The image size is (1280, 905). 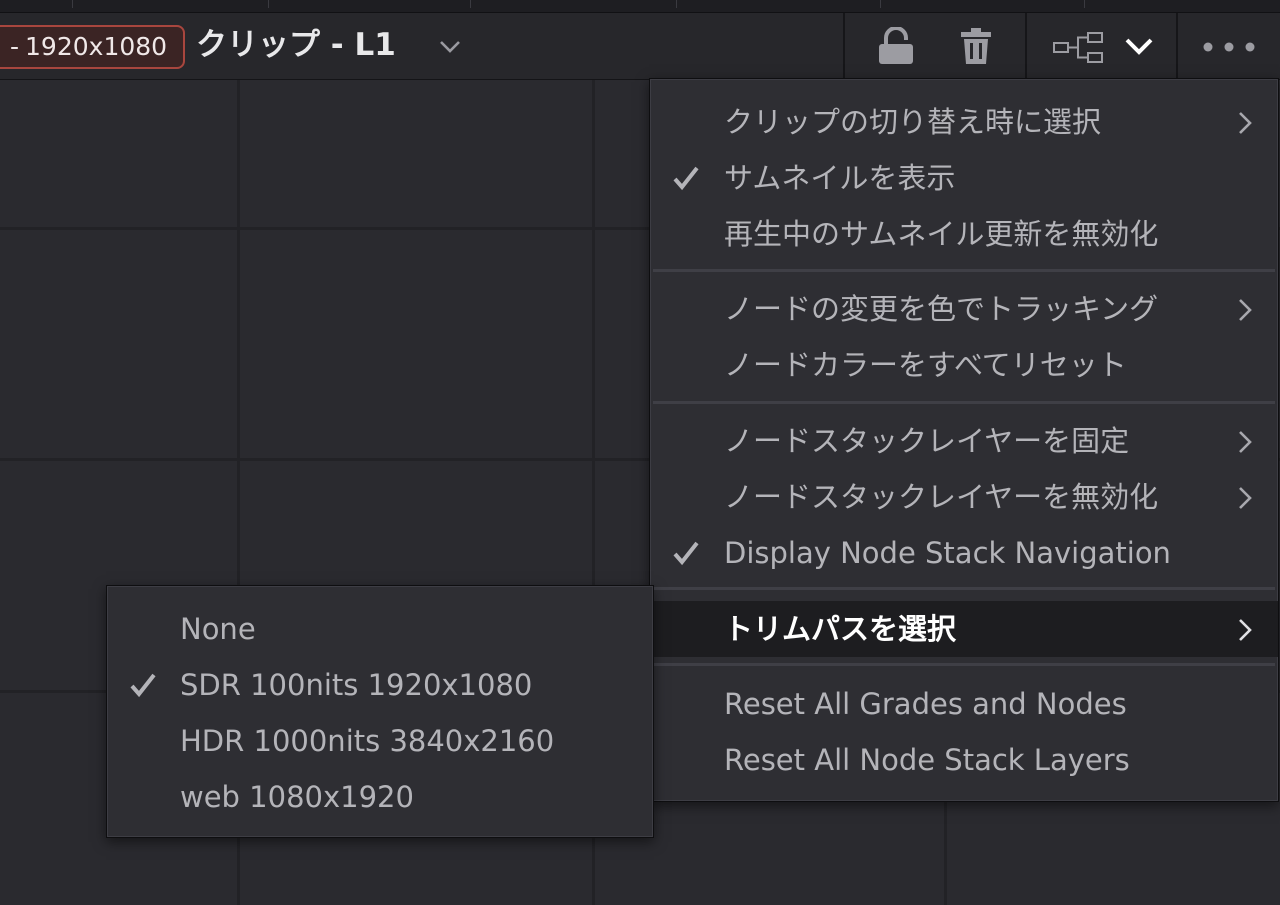 I want to click on menu-item-show-thumbnails: サムネイルを表示, so click(x=964, y=178).